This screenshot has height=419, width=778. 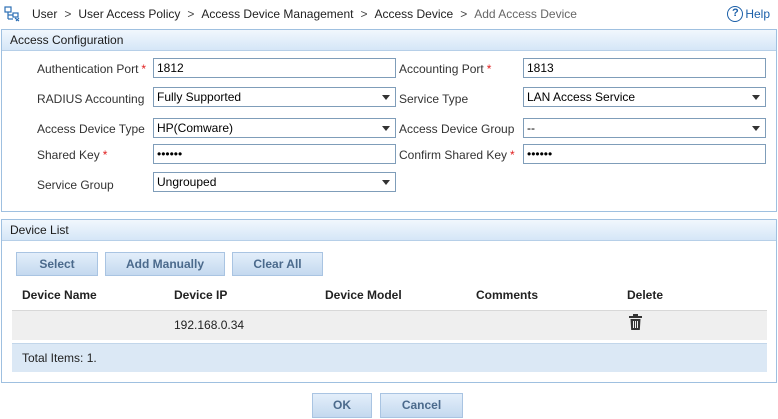 I want to click on col-device-model: Device Model, so click(x=363, y=295).